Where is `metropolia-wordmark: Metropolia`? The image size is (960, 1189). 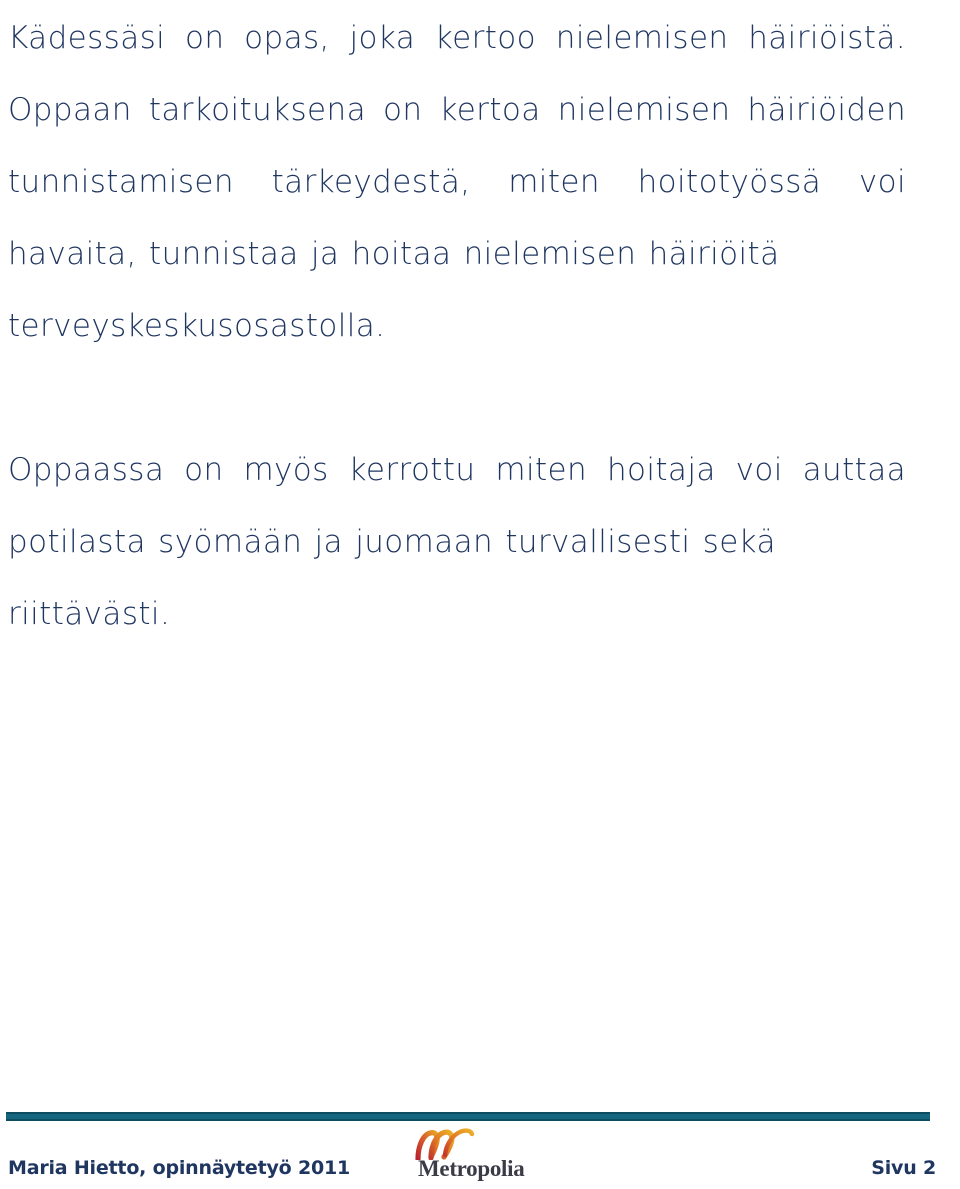 metropolia-wordmark: Metropolia is located at coordinates (471, 1168).